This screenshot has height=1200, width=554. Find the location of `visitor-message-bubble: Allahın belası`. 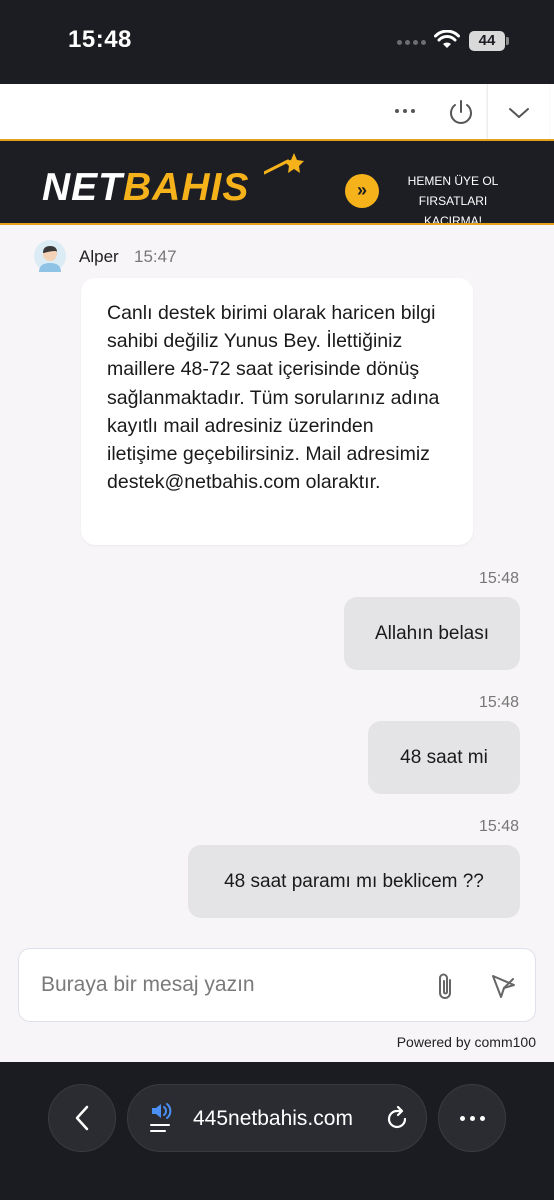

visitor-message-bubble: Allahın belası is located at coordinates (432, 633).